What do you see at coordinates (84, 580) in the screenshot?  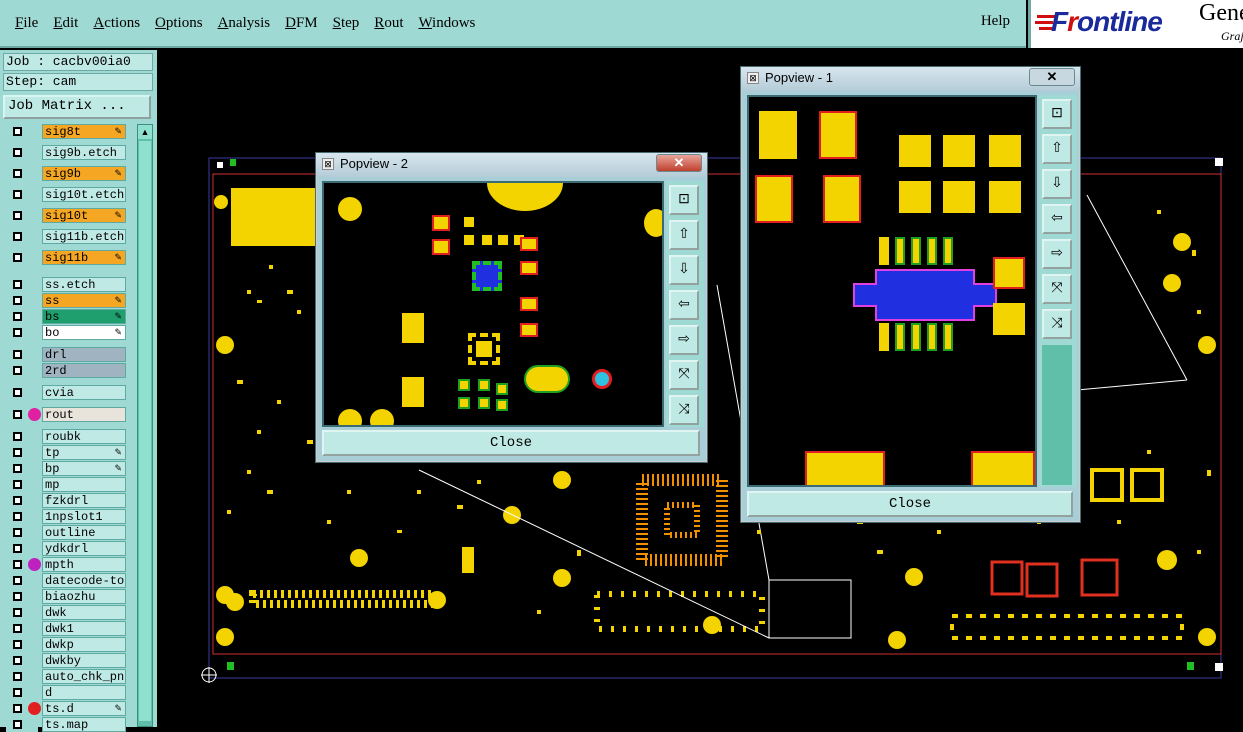 I see `layer-name: datecode-to` at bounding box center [84, 580].